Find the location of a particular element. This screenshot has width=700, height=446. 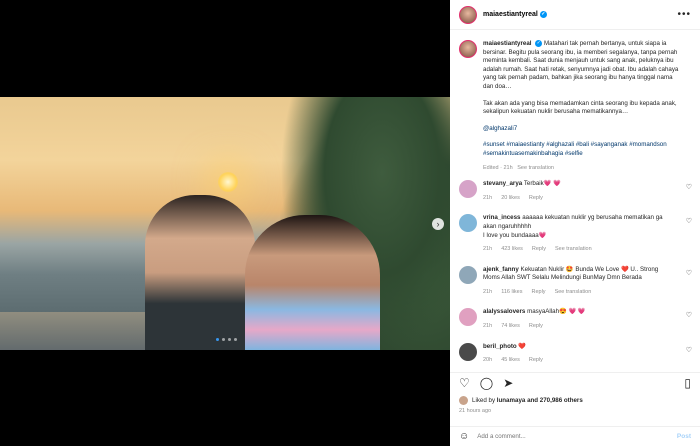

add-comment-bar: ☺ Post is located at coordinates (575, 436).